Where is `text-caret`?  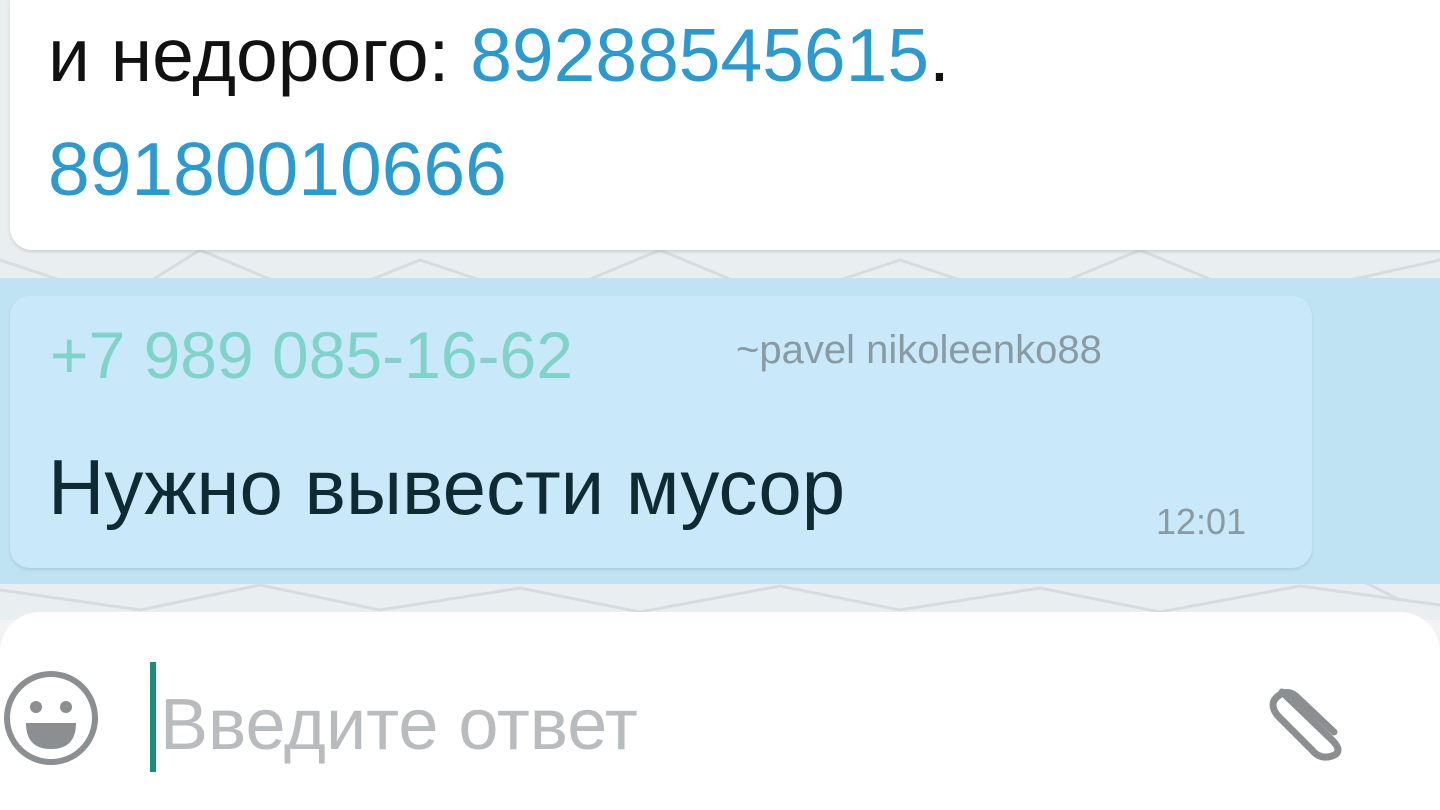 text-caret is located at coordinates (153, 717).